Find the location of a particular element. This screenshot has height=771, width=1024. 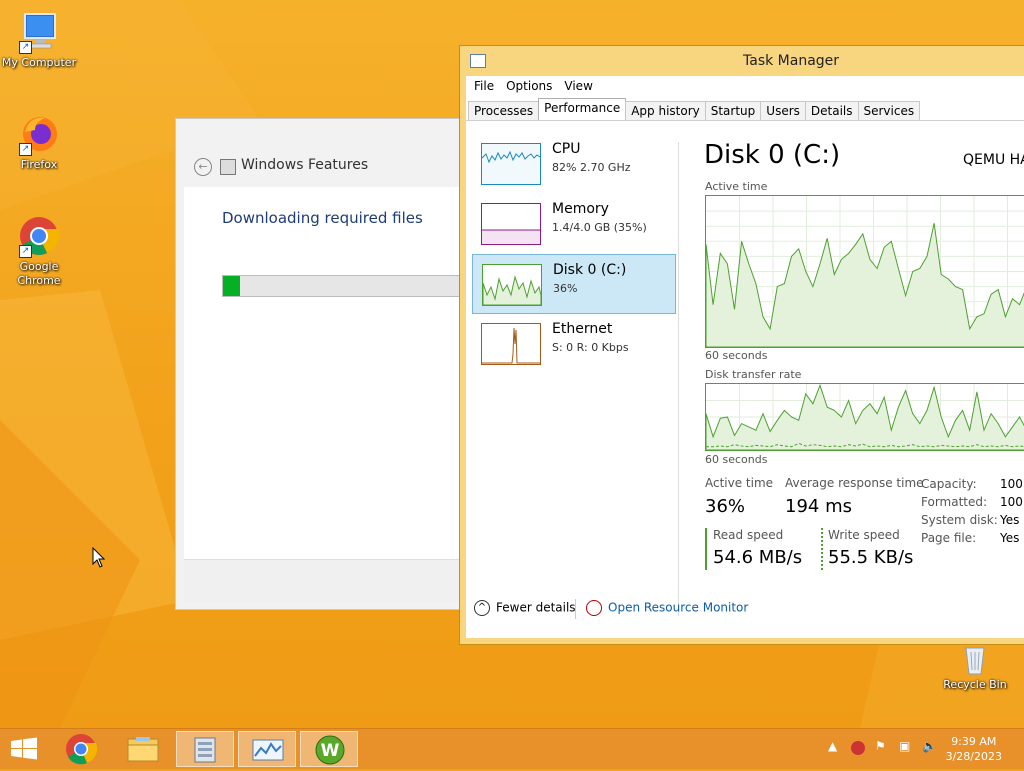

sidebar-item-disk: Disk 0 (C:) 36% is located at coordinates (574, 284).